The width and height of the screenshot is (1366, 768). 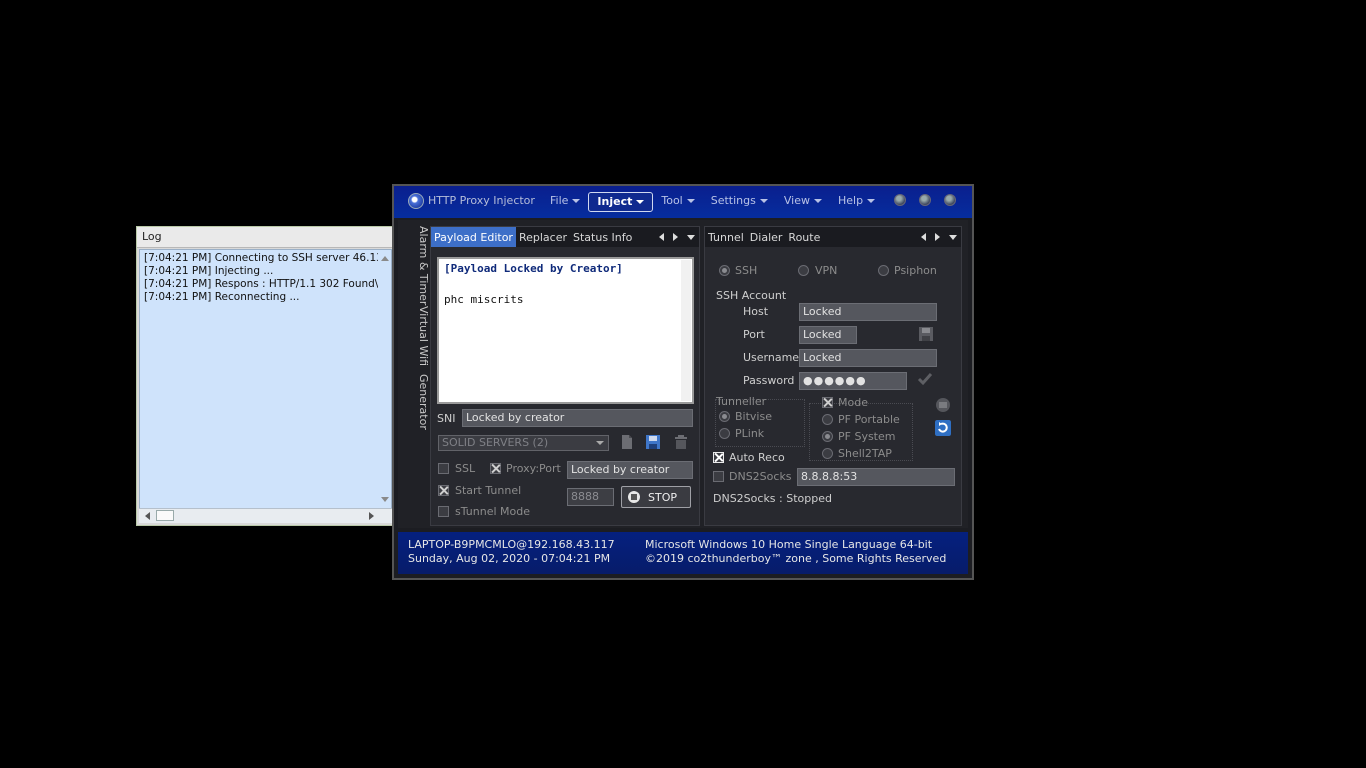 I want to click on tab-route: Route, so click(x=804, y=237).